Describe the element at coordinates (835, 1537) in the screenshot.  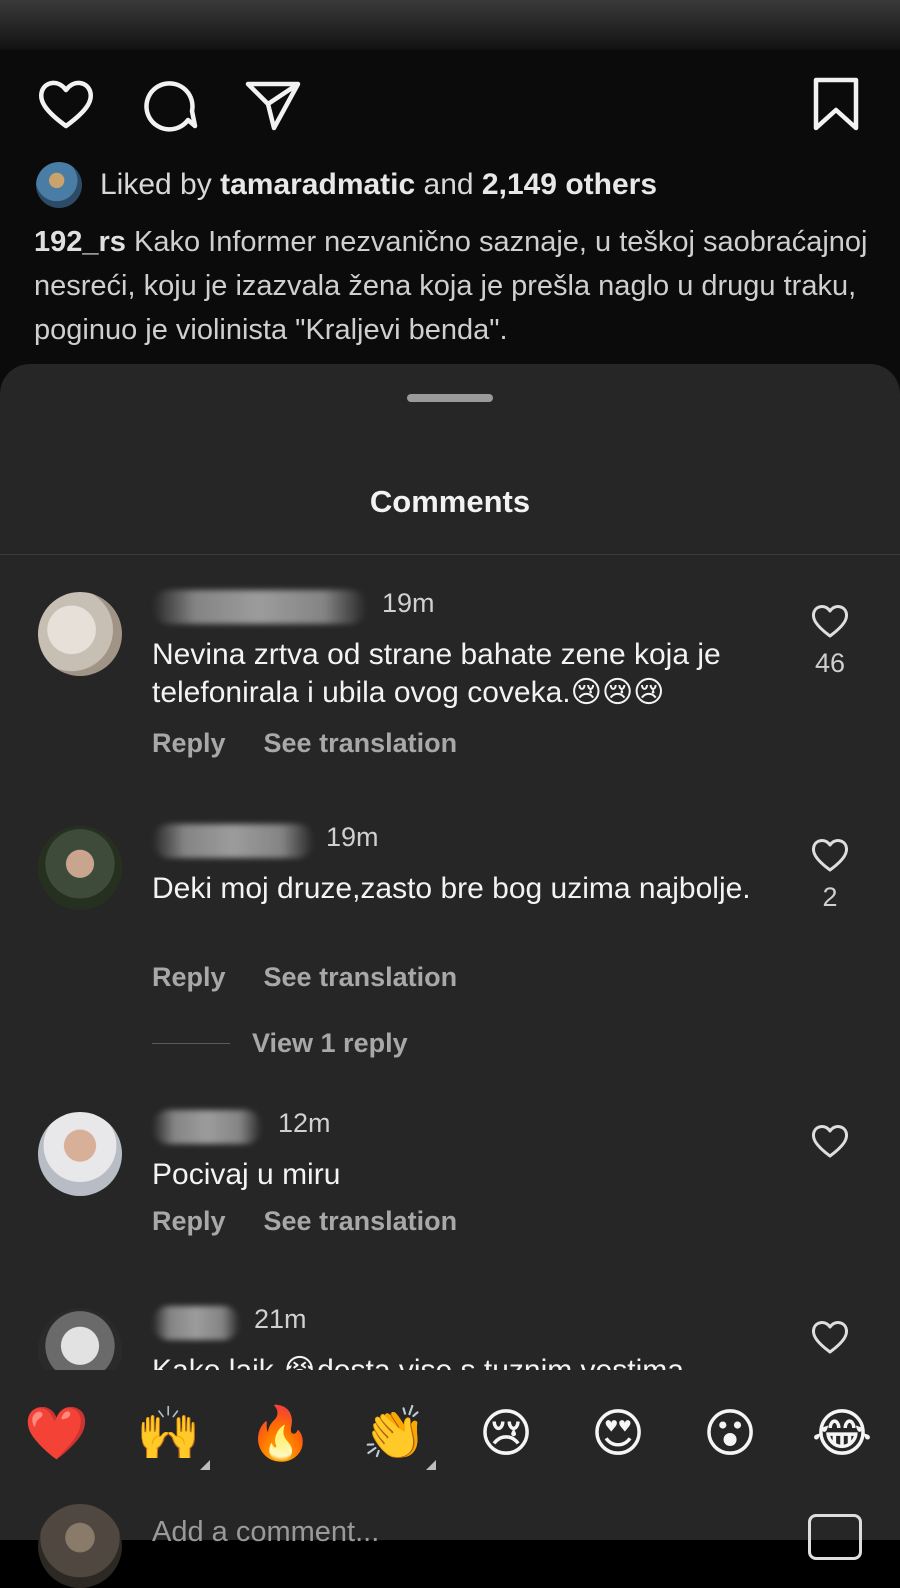
I see `gif-button` at that location.